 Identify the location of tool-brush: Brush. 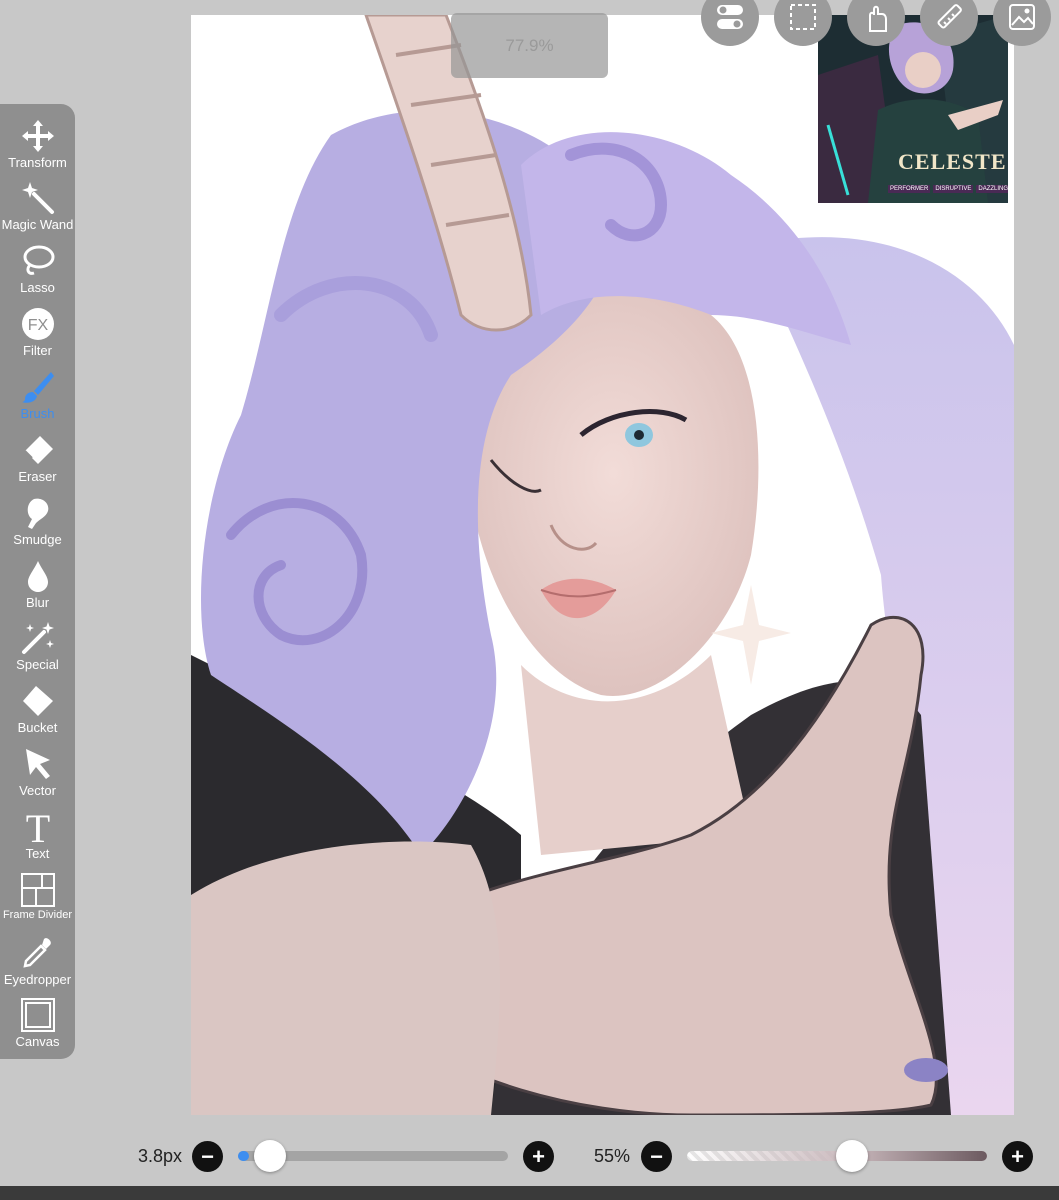
(37, 398).